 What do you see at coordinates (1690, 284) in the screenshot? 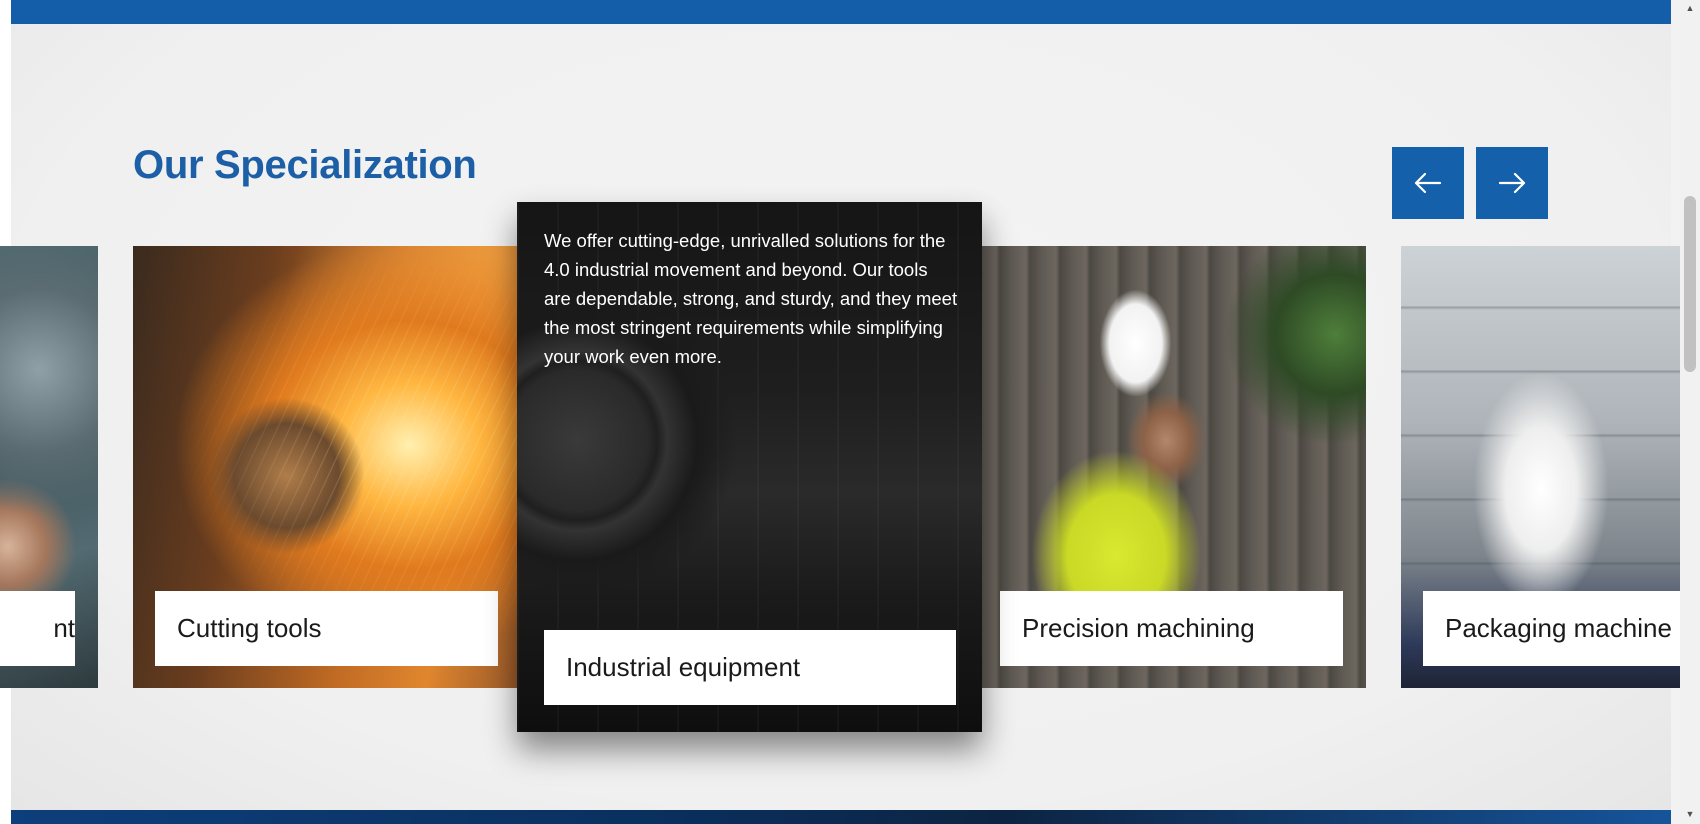
I see `scroll-thumb` at bounding box center [1690, 284].